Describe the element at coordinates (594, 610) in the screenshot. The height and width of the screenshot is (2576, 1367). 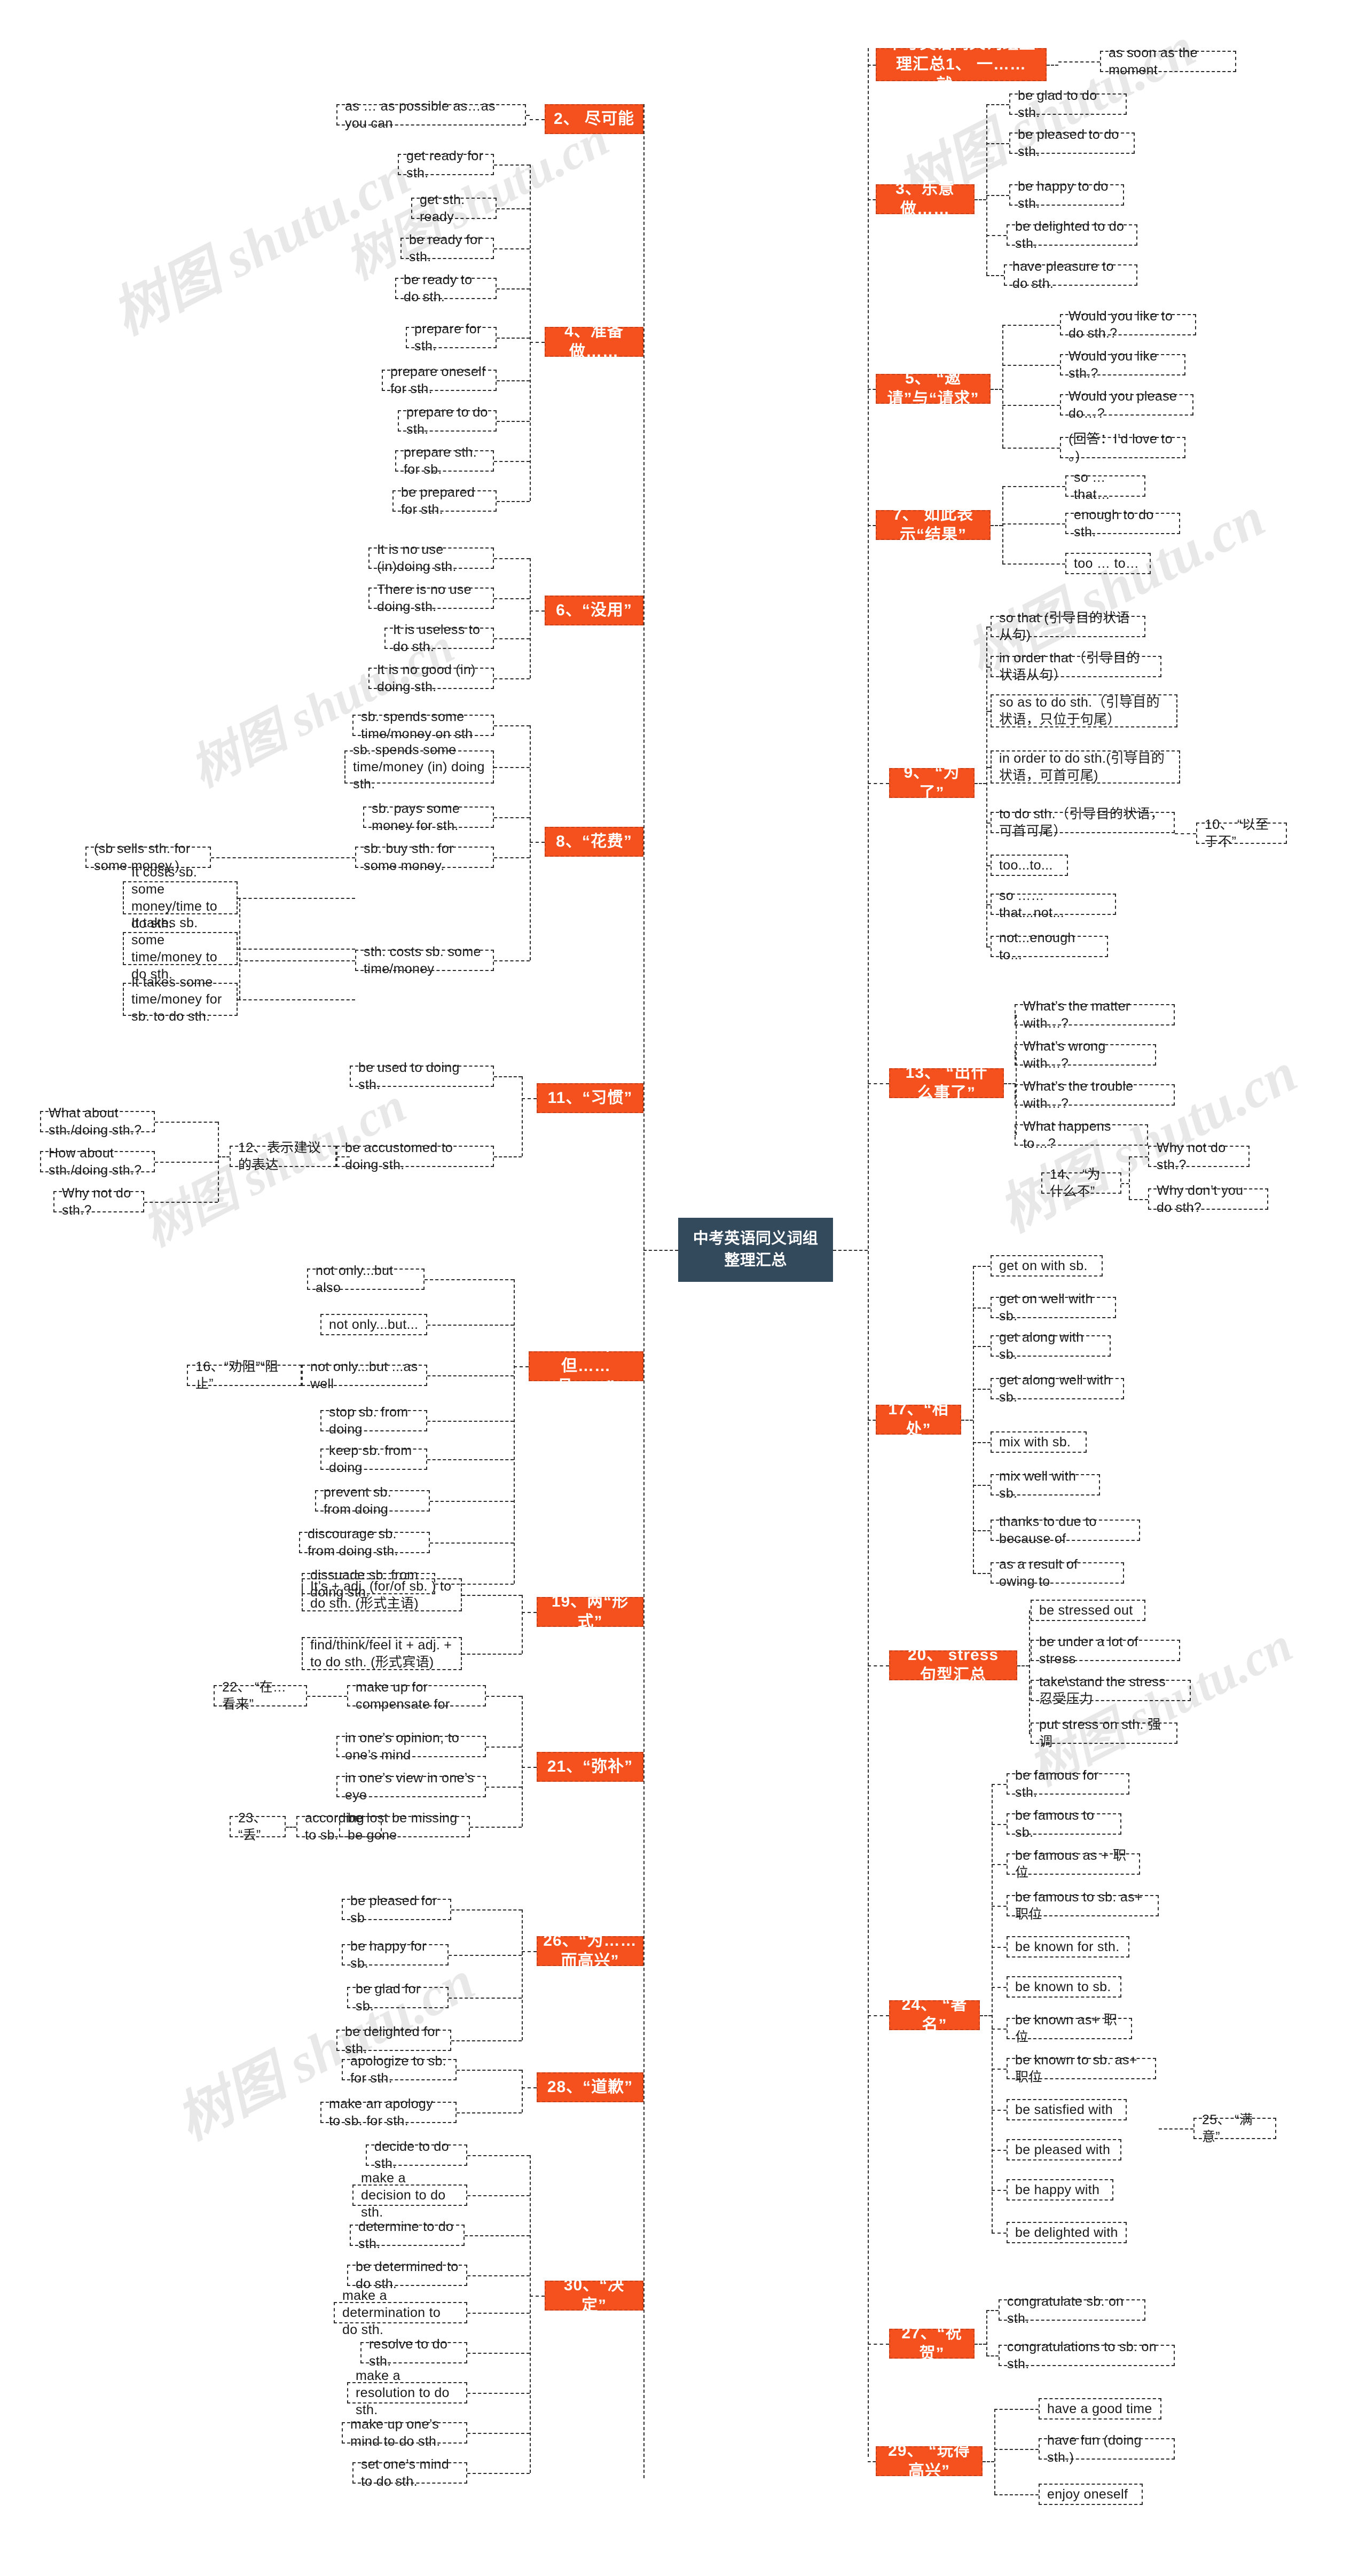
I see `topic-node-t6: 6、“没用”` at that location.